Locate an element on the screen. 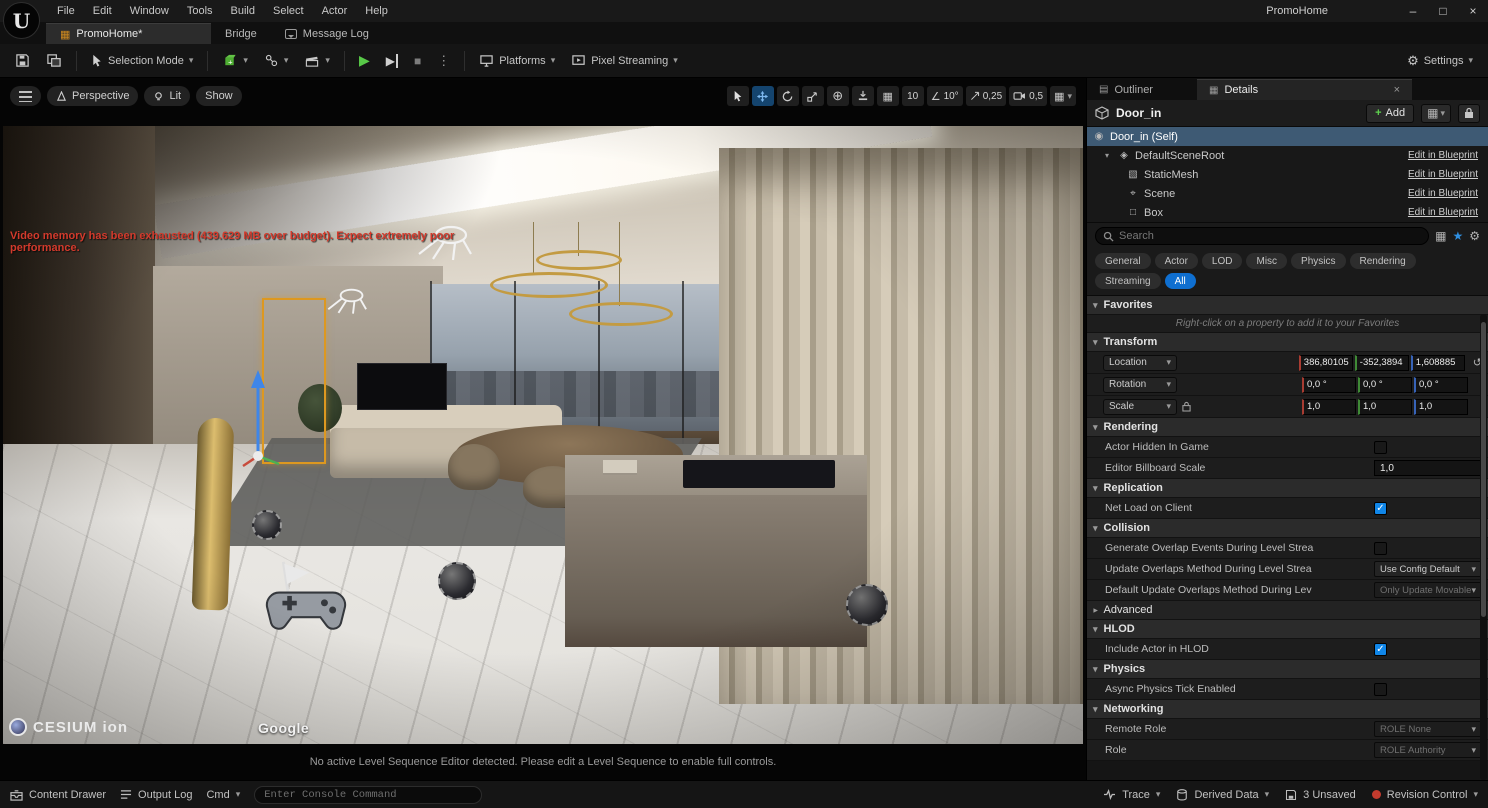 The height and width of the screenshot is (808, 1488). play-button is located at coordinates (364, 61).